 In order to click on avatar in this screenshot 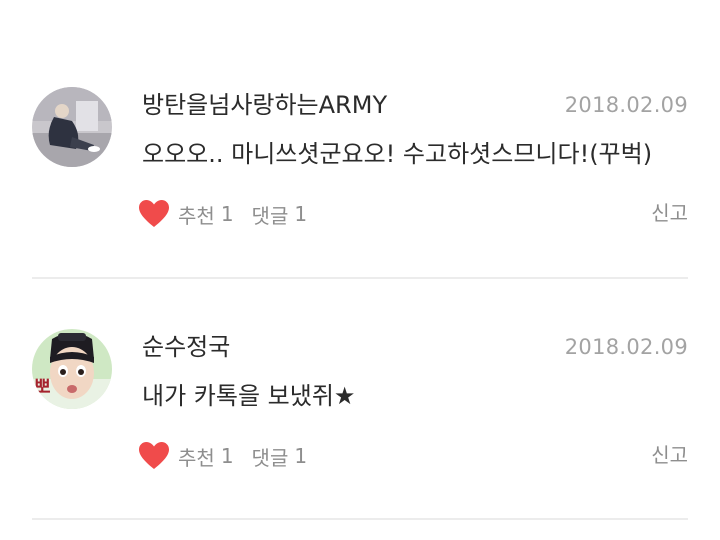, I will do `click(72, 127)`.